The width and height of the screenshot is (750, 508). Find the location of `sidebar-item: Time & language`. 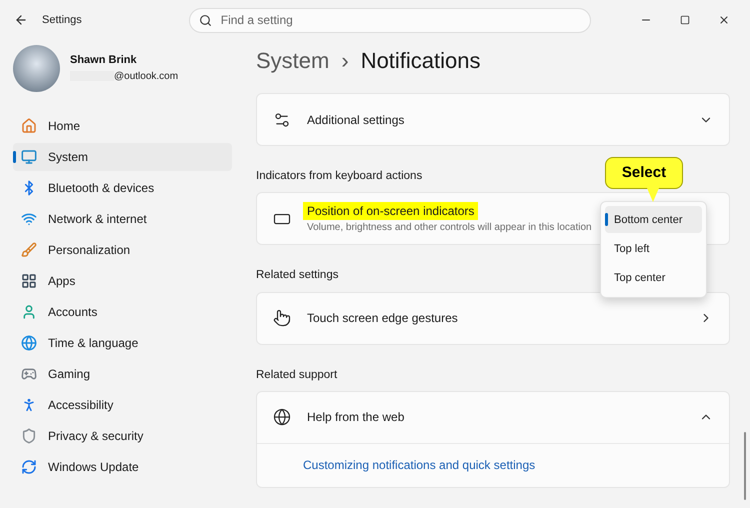

sidebar-item: Time & language is located at coordinates (122, 343).